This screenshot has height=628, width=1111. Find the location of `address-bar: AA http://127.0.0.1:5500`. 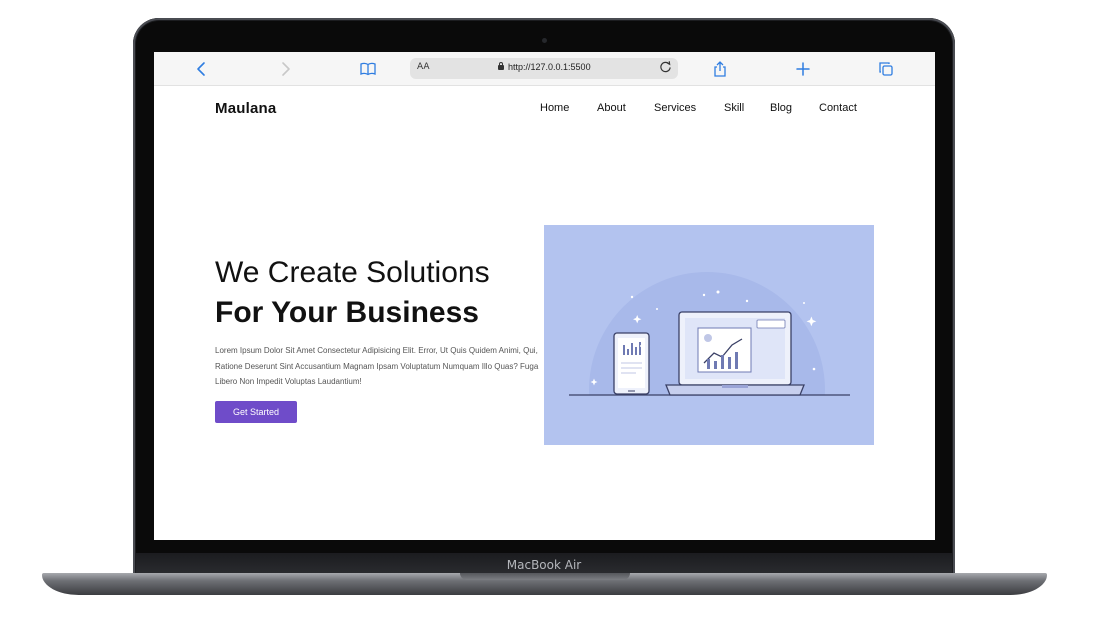

address-bar: AA http://127.0.0.1:5500 is located at coordinates (544, 68).